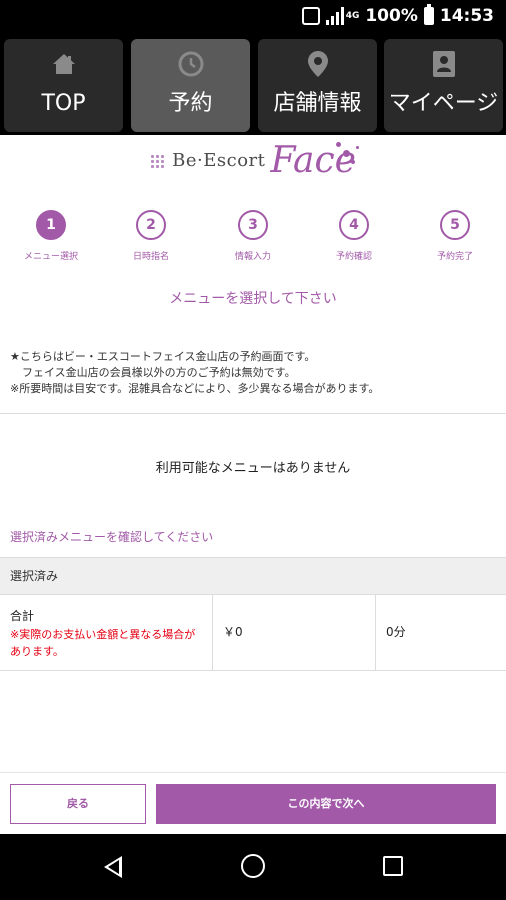 The height and width of the screenshot is (900, 506). What do you see at coordinates (326, 804) in the screenshot?
I see `next-button: この内容で次へ` at bounding box center [326, 804].